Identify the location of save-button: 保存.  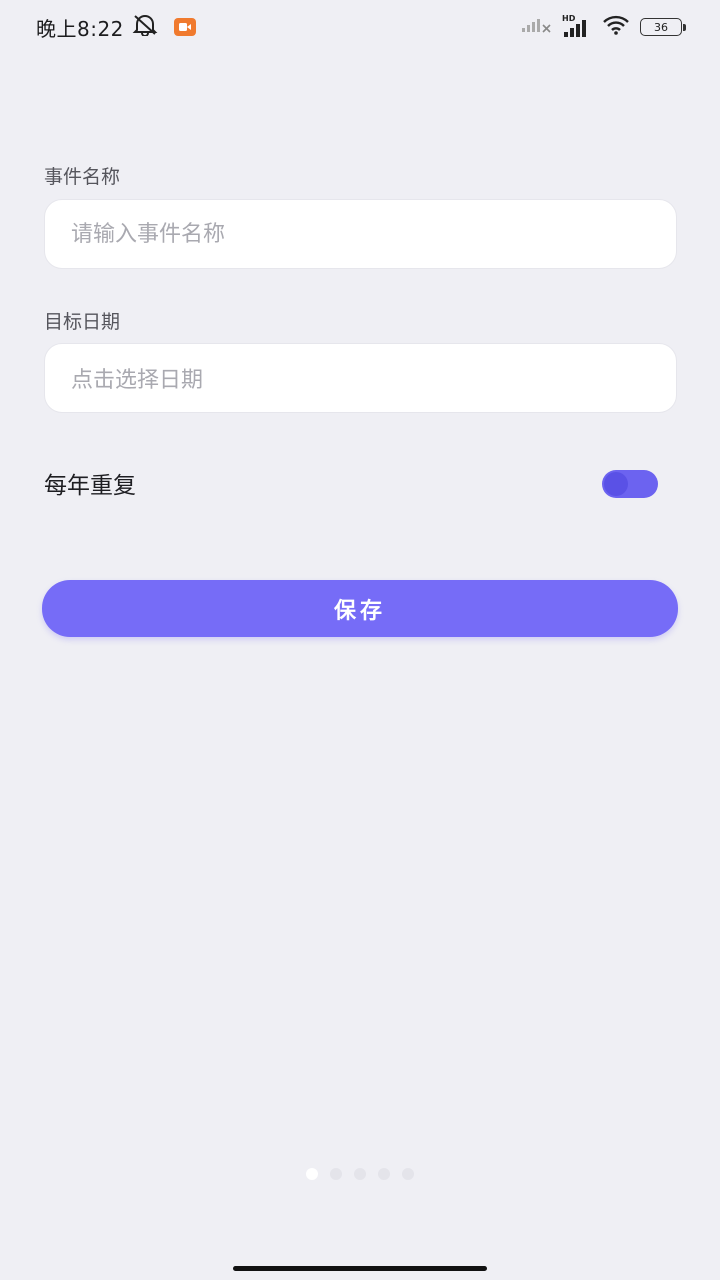
(360, 608).